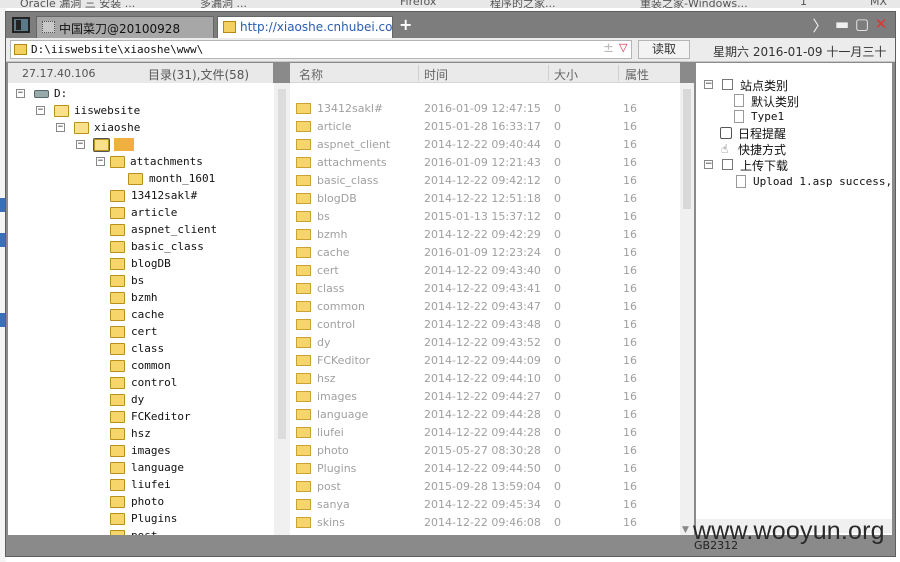  I want to click on tree-node-folder: dy, so click(185, 400).